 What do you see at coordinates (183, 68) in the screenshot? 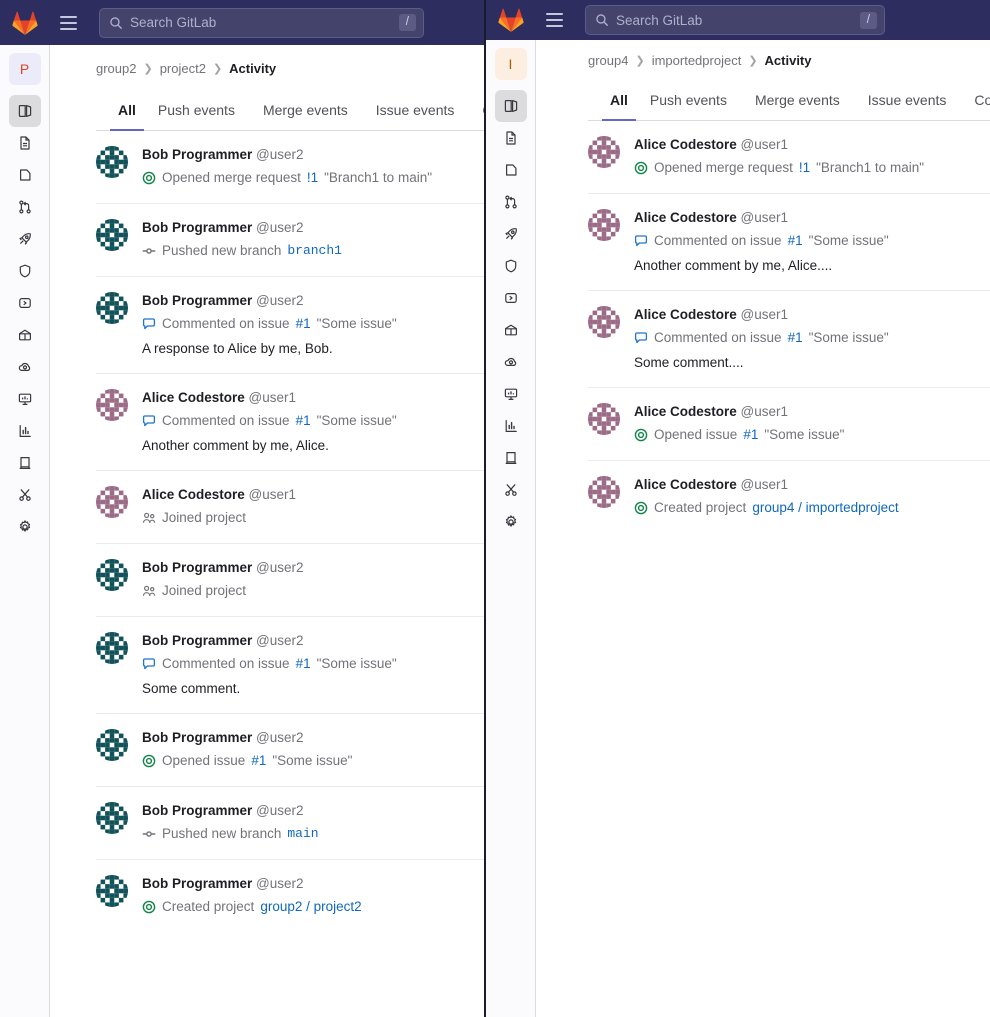
I see `breadcrumb-project: project2` at bounding box center [183, 68].